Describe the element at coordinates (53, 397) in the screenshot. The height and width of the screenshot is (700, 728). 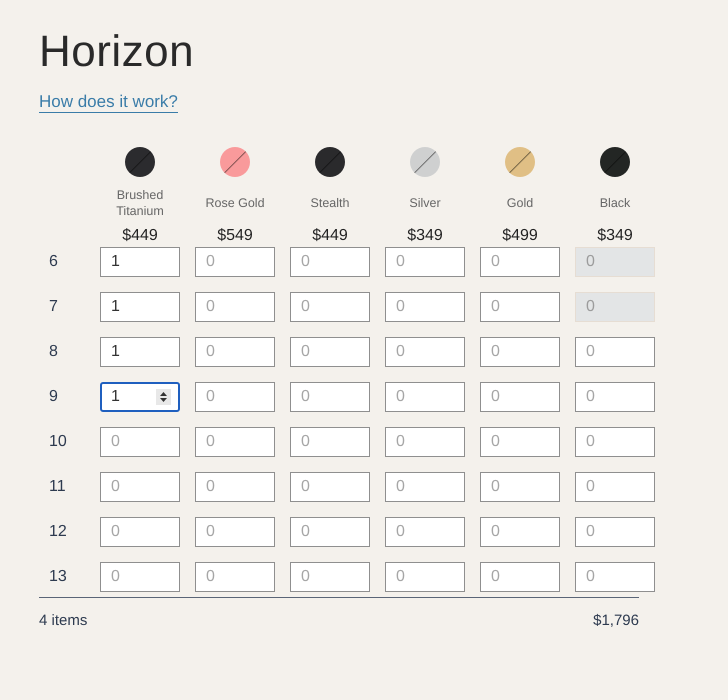
I see `size-label: 9` at that location.